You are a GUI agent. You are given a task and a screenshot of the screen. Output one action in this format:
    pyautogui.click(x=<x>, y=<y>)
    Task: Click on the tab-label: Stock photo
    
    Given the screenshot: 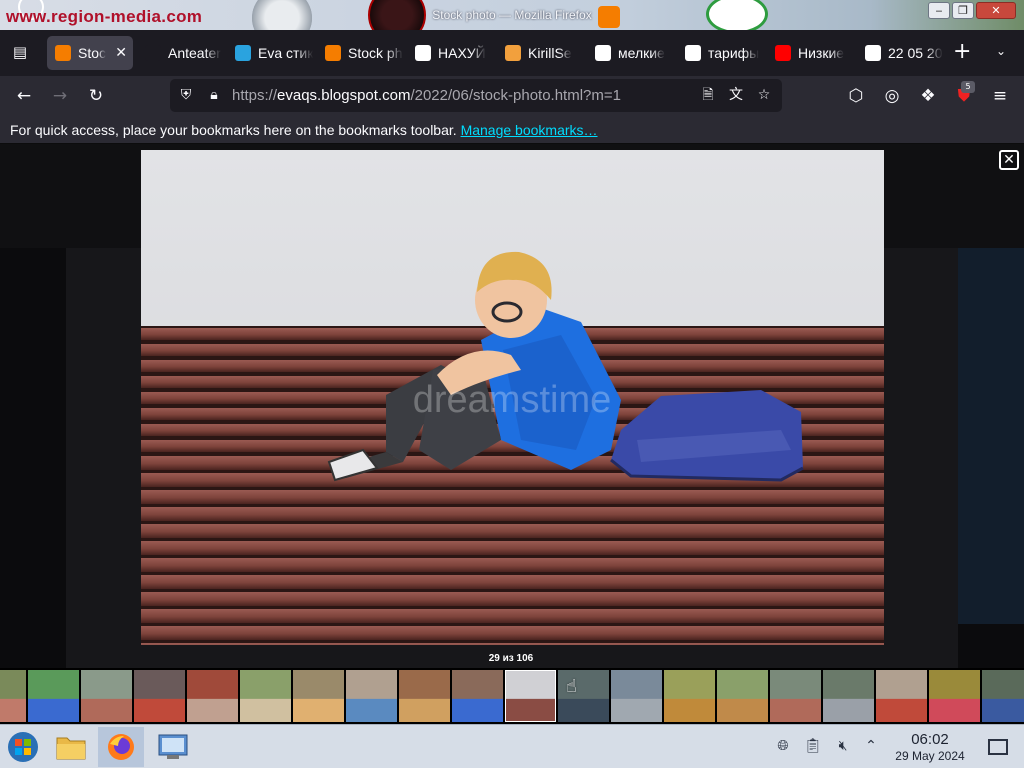 What is the action you would take?
    pyautogui.click(x=92, y=53)
    